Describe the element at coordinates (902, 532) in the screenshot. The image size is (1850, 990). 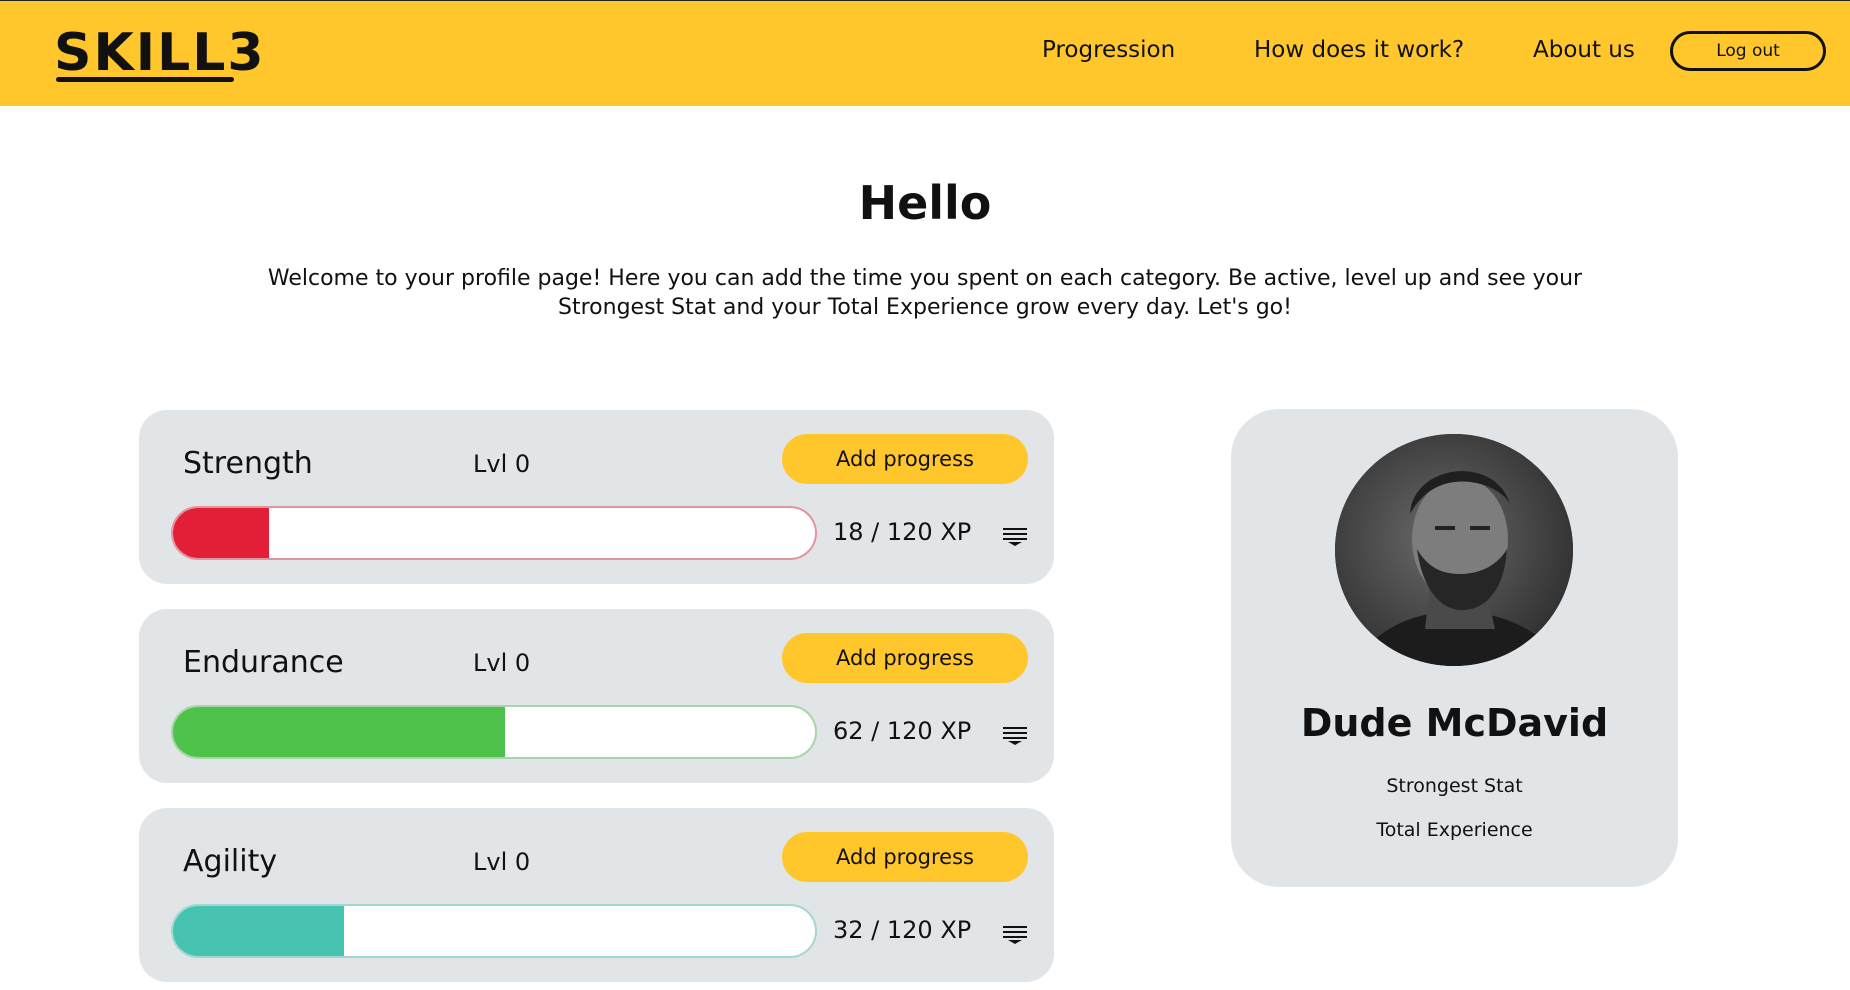
I see `xp-value: 18 / 120 XP` at that location.